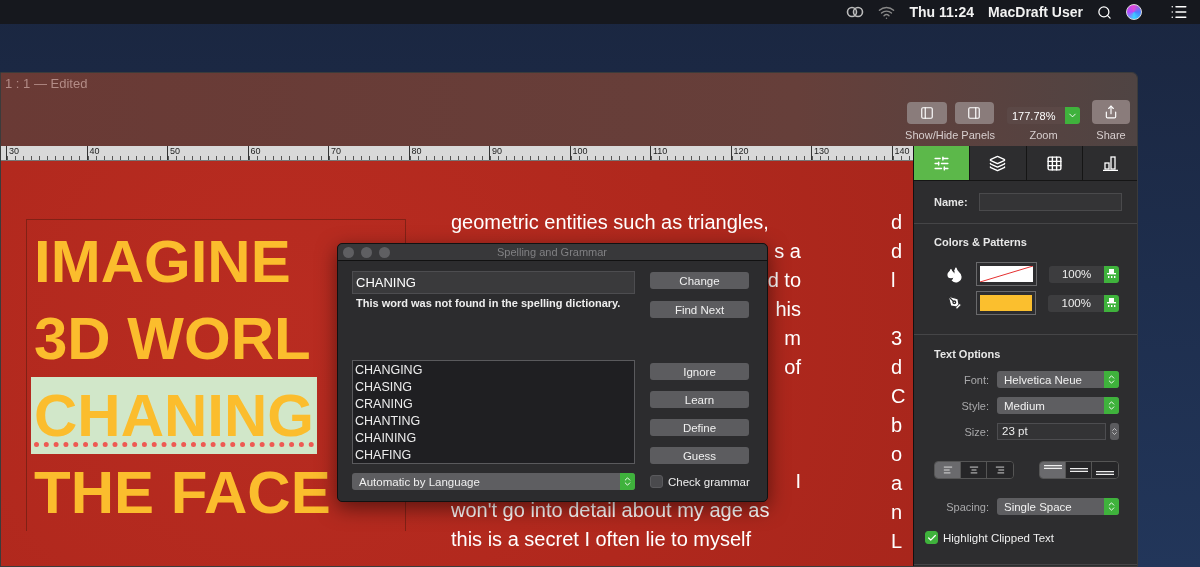  Describe the element at coordinates (699, 280) in the screenshot. I see `dialog-button: Change` at that location.